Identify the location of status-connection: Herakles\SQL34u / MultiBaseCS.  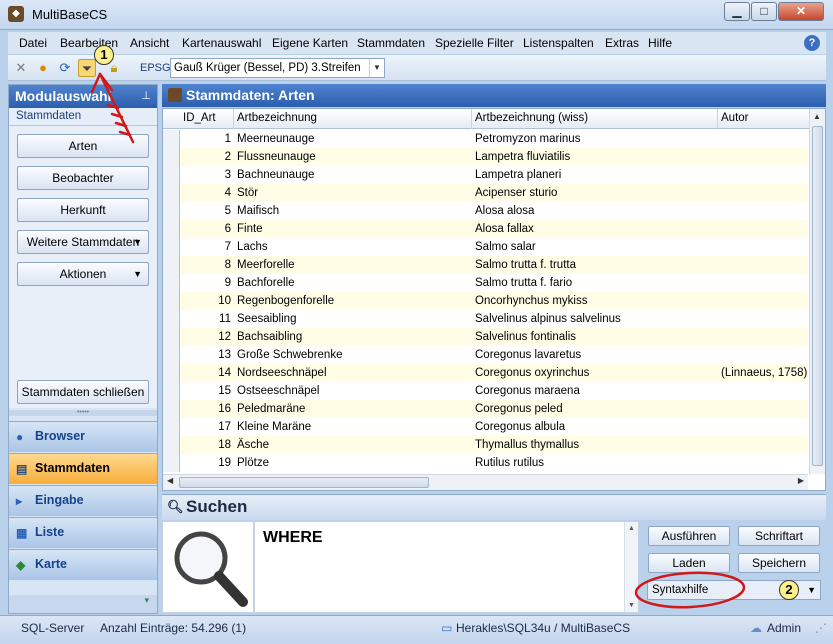
(543, 628).